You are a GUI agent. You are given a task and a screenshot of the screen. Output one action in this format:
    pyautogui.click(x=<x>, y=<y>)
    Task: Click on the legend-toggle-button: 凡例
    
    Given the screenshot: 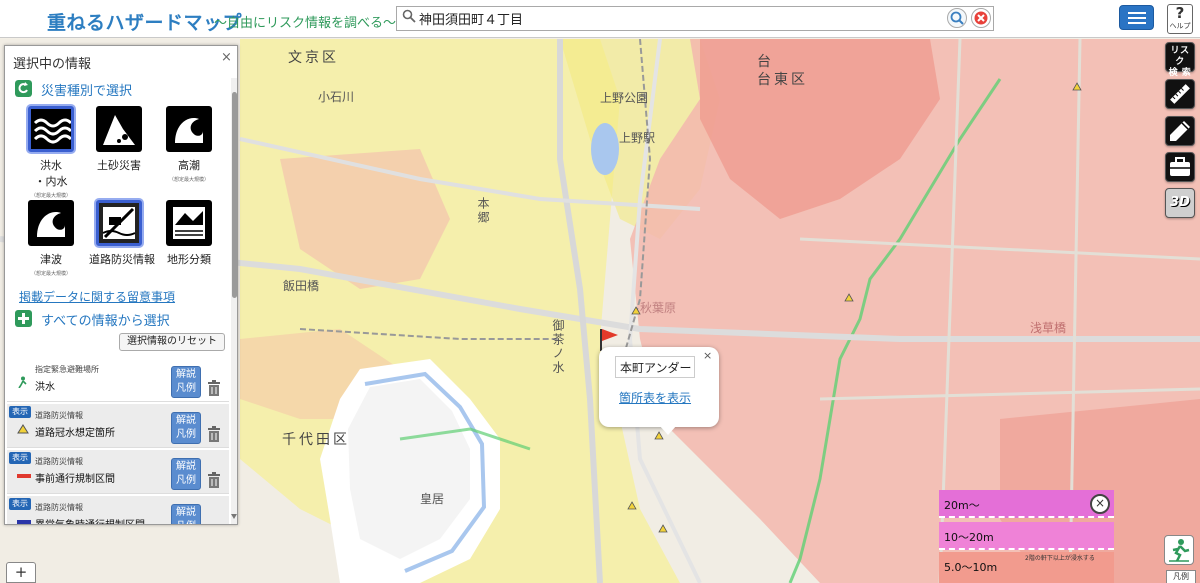 What is the action you would take?
    pyautogui.click(x=1181, y=576)
    